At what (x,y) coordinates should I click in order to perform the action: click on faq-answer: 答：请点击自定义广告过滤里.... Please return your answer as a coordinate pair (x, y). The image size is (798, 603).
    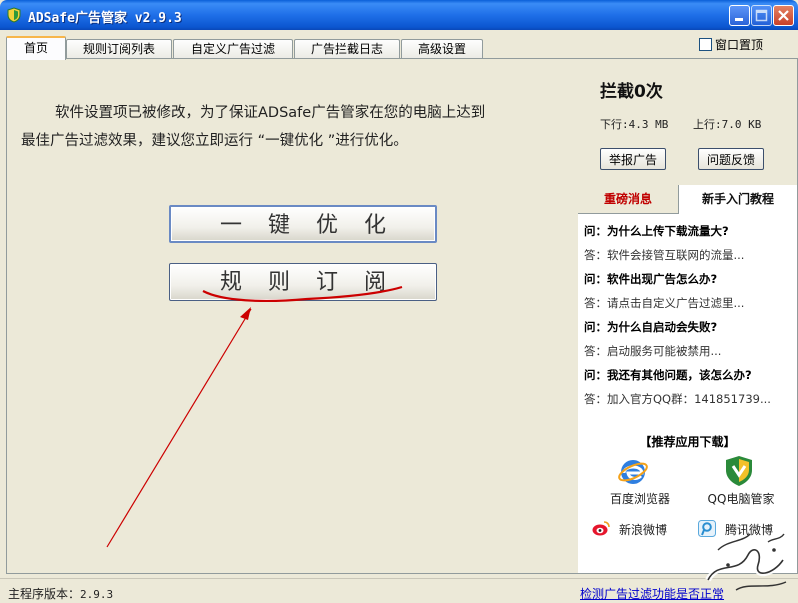
    Looking at the image, I should click on (689, 303).